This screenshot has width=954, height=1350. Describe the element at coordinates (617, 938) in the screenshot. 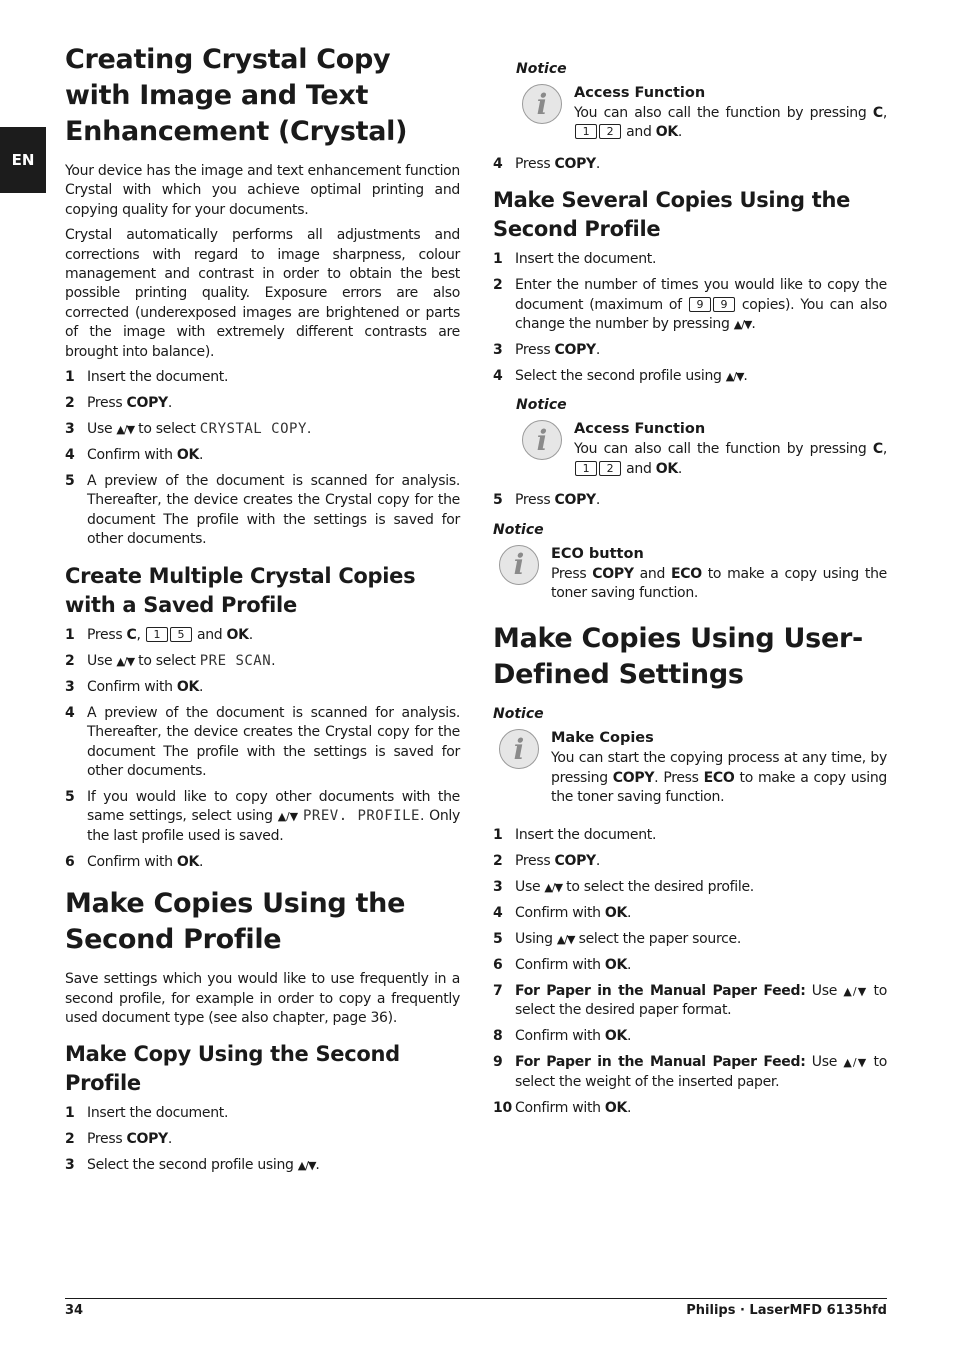

I see `list-item: 5 Using ▲/▼ select the paper source.` at that location.